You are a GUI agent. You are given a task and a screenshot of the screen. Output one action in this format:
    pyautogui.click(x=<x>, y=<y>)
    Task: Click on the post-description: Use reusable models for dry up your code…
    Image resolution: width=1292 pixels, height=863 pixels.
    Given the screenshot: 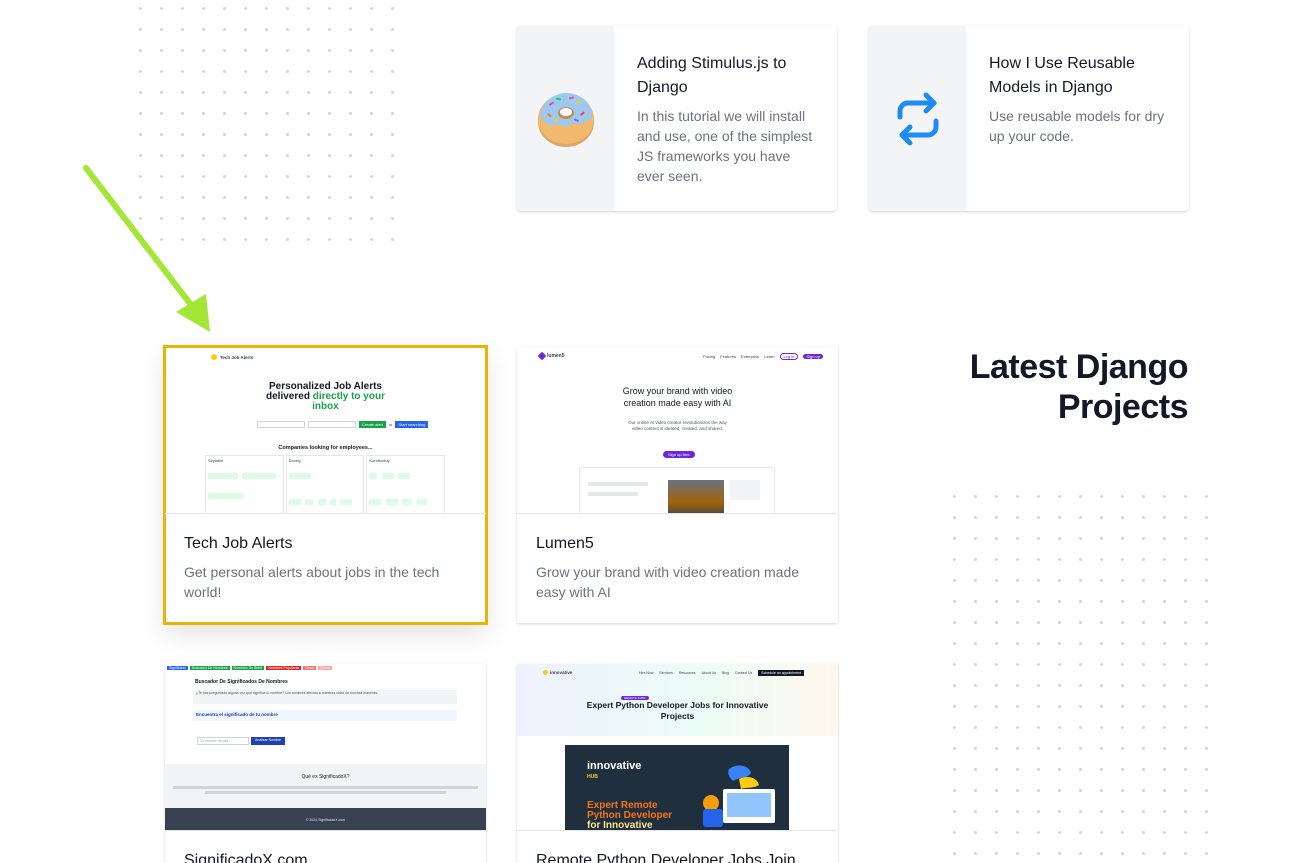 What is the action you would take?
    pyautogui.click(x=1077, y=126)
    